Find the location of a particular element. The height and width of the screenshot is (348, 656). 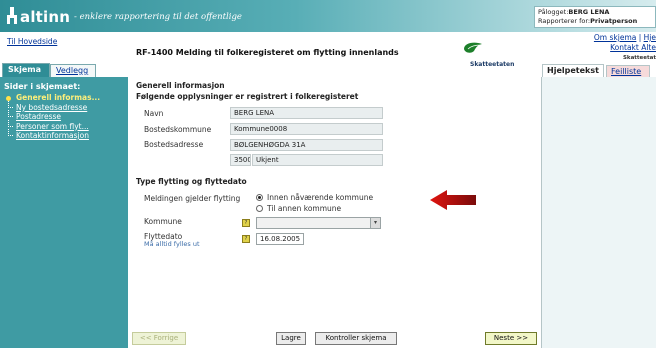

tab-skjema: Skjema is located at coordinates (26, 70).